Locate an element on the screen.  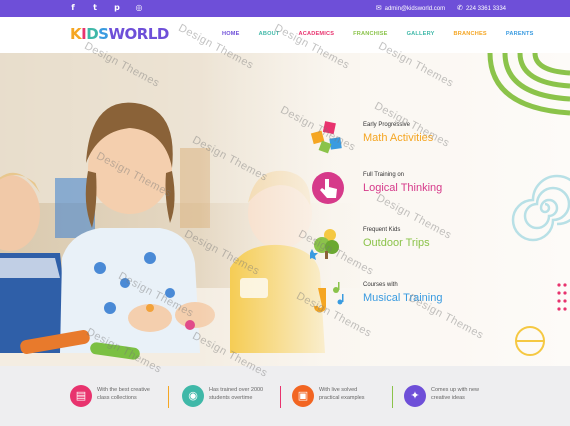
logo-letter: R is located at coordinates (142, 34).